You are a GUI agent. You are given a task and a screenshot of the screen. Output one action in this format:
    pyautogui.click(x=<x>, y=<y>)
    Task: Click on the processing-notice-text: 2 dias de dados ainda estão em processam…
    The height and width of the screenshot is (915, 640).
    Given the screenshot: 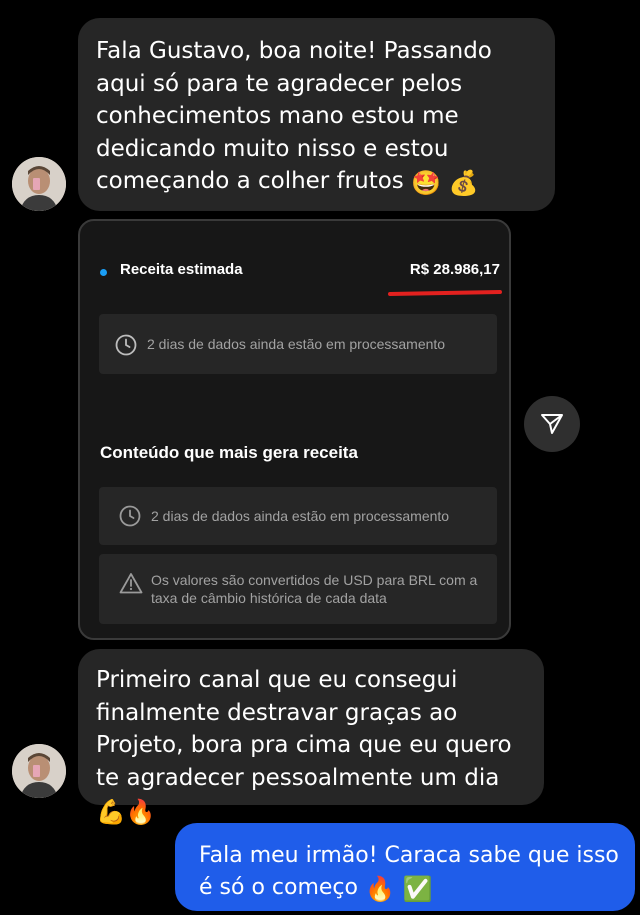 What is the action you would take?
    pyautogui.click(x=296, y=344)
    